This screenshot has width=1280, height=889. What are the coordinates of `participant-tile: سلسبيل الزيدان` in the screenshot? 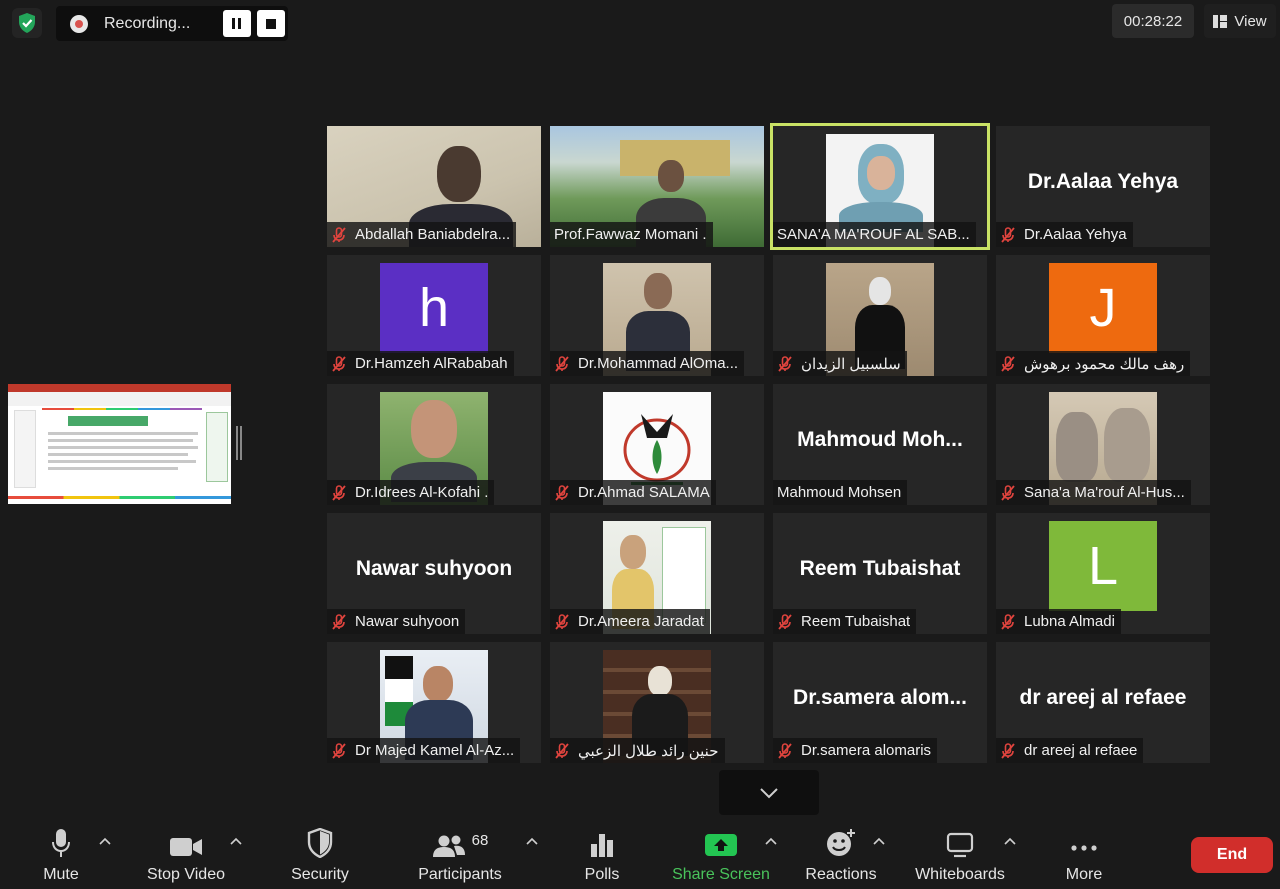 It's located at (880, 315).